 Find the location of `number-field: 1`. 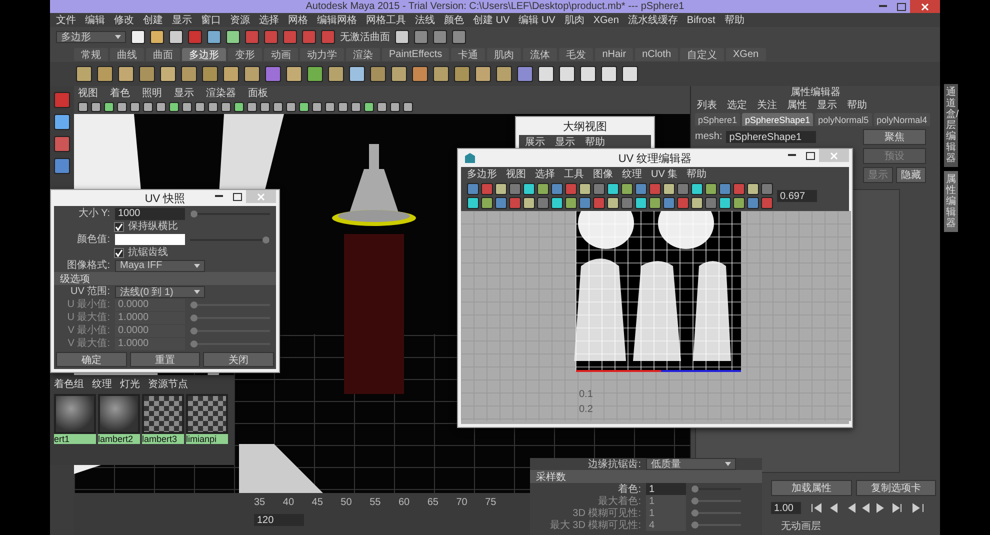

number-field: 1 is located at coordinates (666, 489).